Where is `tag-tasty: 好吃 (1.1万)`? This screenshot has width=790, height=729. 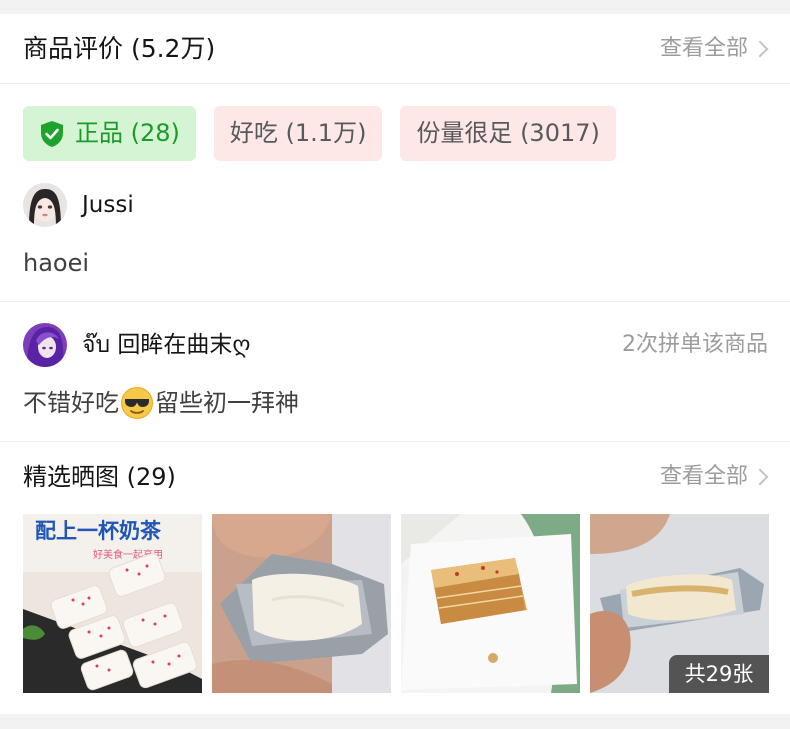
tag-tasty: 好吃 (1.1万) is located at coordinates (298, 133).